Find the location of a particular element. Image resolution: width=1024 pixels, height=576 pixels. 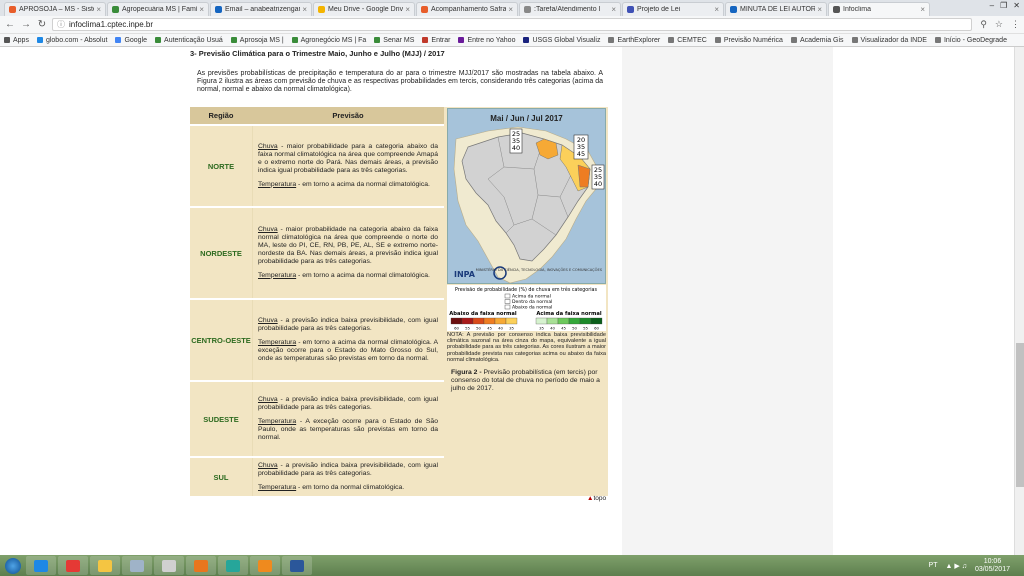

bookmark-item: Agronegócio MS | Fa is located at coordinates (329, 40).